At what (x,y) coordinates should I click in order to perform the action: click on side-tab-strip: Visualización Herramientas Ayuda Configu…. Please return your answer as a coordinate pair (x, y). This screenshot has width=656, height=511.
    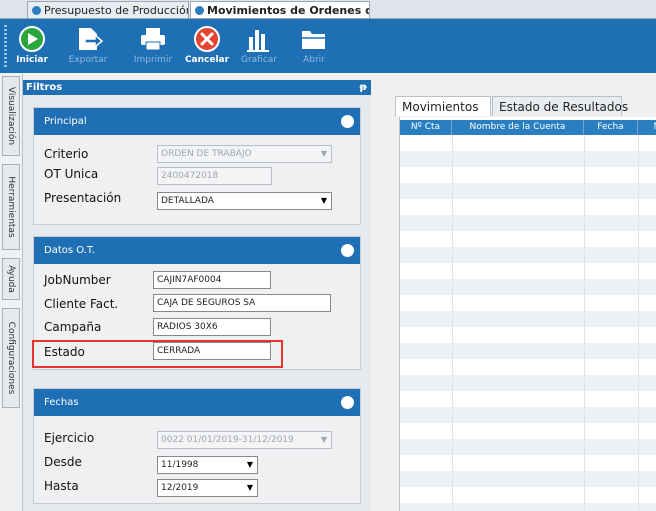
    Looking at the image, I should click on (11, 292).